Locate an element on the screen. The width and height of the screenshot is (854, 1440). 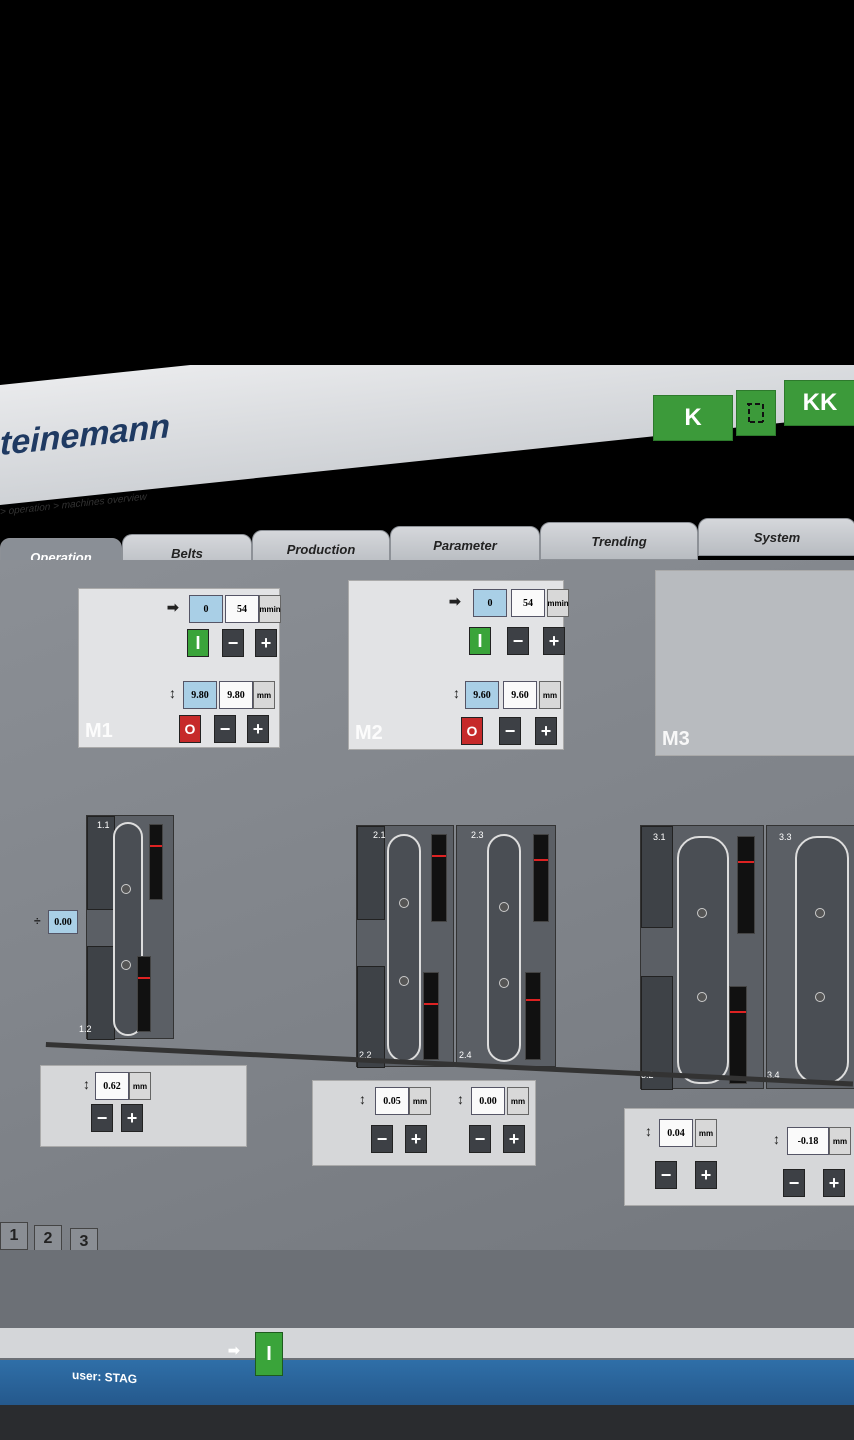
label-1-2: 1.2 is located at coordinates (85, 1029).